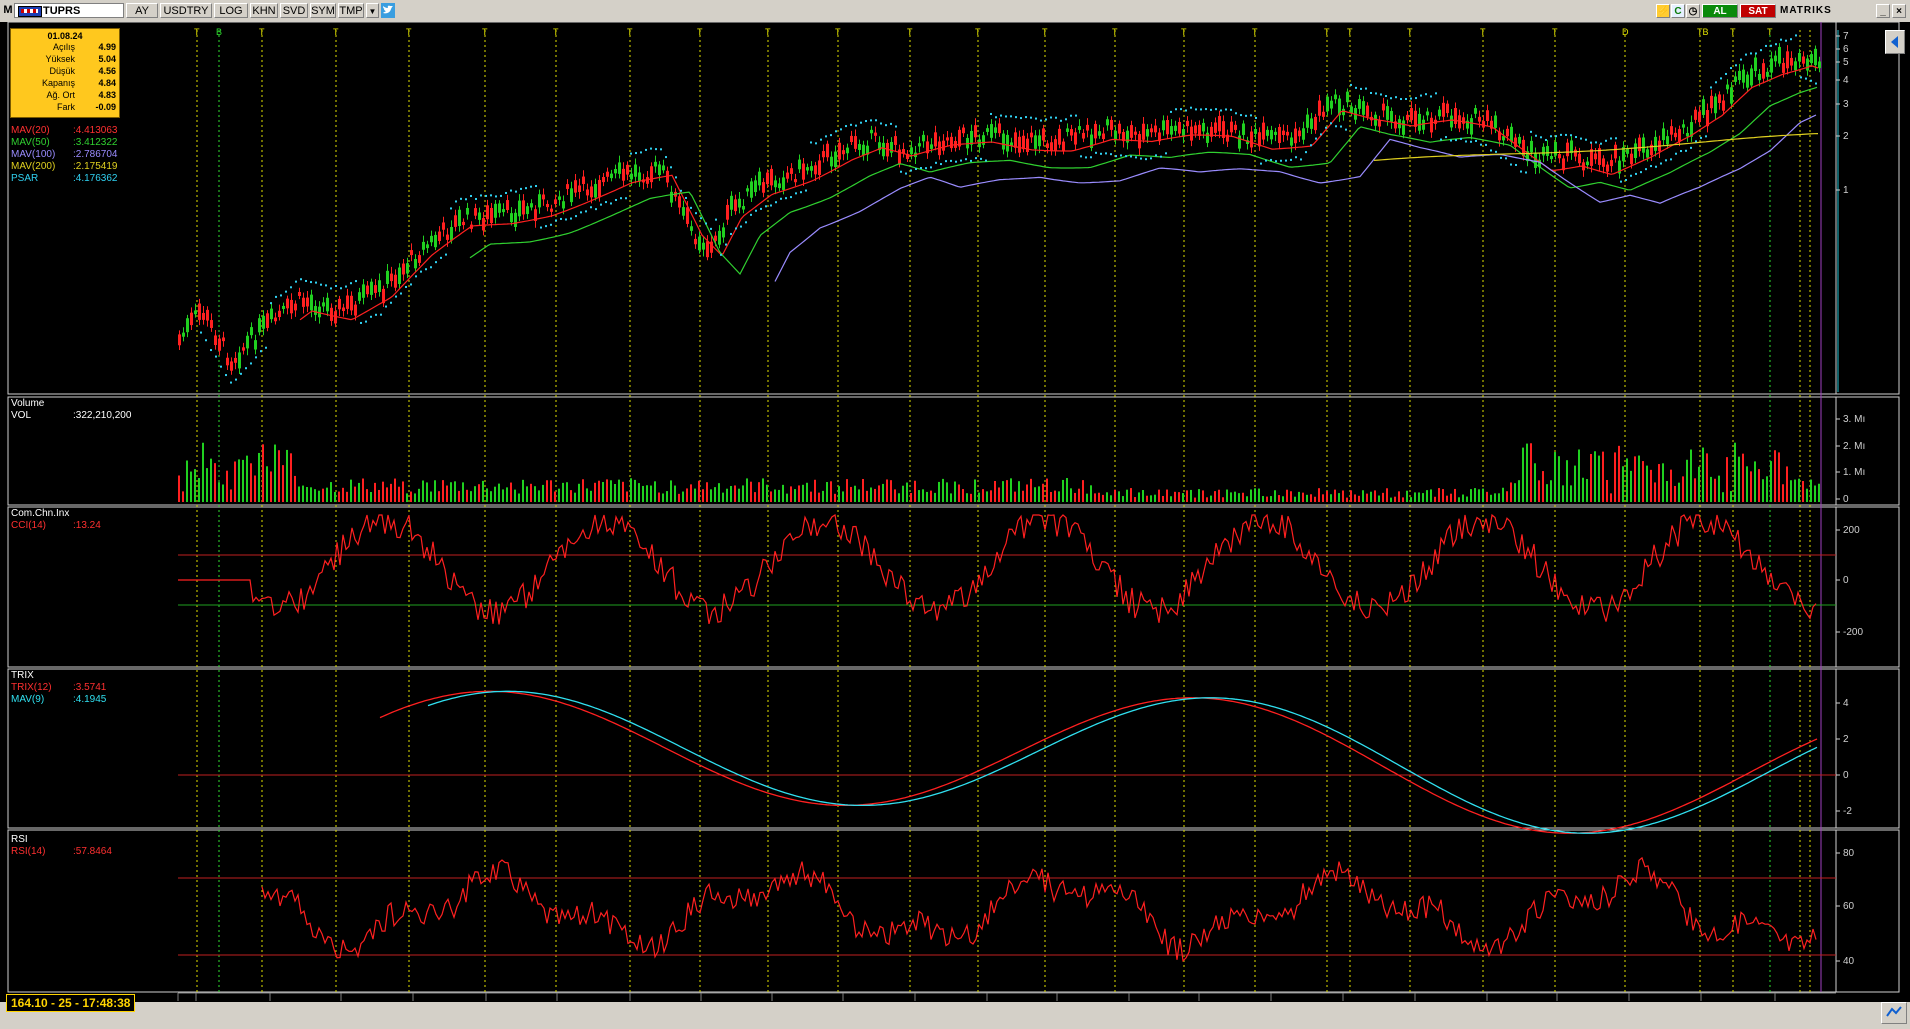 The image size is (1910, 1029). Describe the element at coordinates (372, 10) in the screenshot. I see `dropdown-arrow-icon: ▼` at that location.